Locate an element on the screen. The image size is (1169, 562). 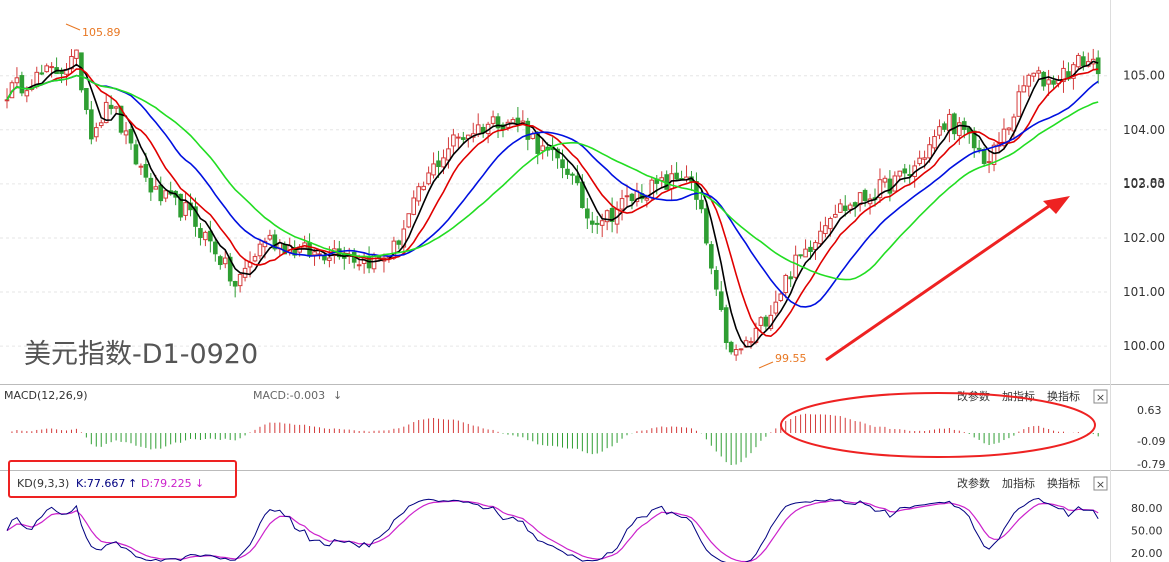
macd-params-label: MACD(12,26,9) is located at coordinates (46, 395).